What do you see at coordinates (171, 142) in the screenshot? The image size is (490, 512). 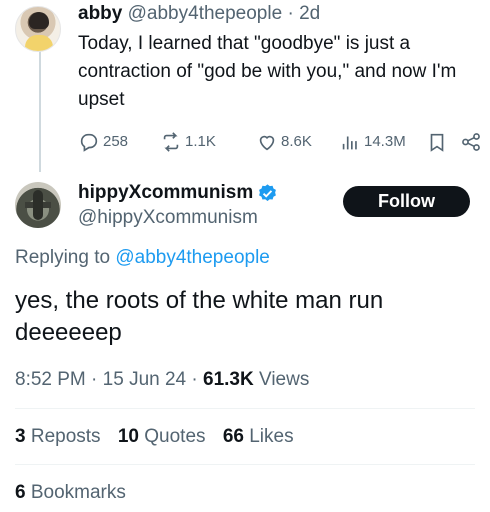 I see `repost-icon` at bounding box center [171, 142].